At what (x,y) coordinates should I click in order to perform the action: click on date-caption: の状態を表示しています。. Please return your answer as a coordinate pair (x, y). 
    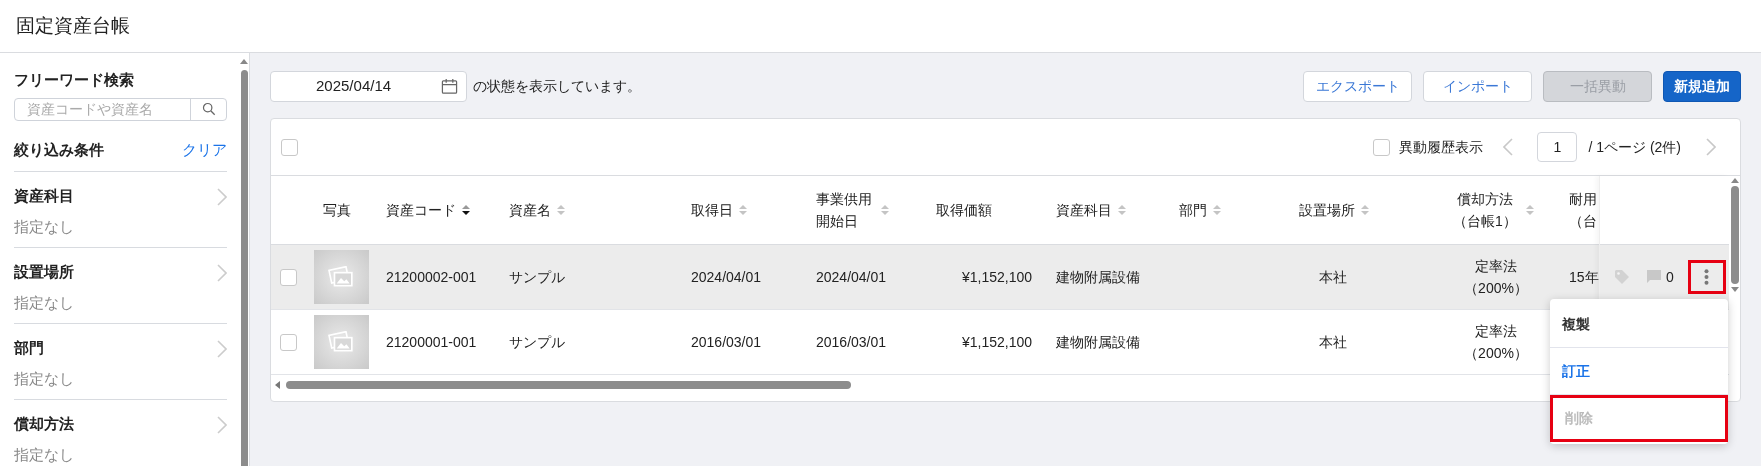
    Looking at the image, I should click on (557, 86).